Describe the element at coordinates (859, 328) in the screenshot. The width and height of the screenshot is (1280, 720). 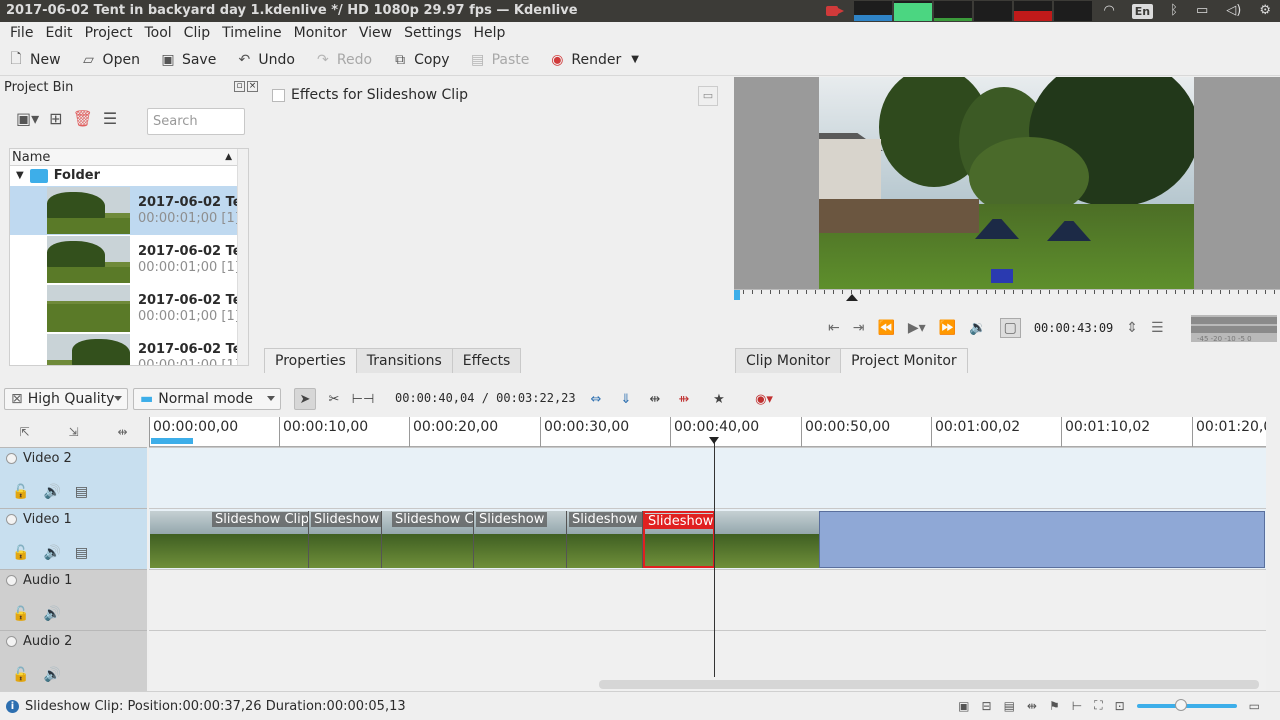
I see `zone-out-icon: ⇥` at that location.